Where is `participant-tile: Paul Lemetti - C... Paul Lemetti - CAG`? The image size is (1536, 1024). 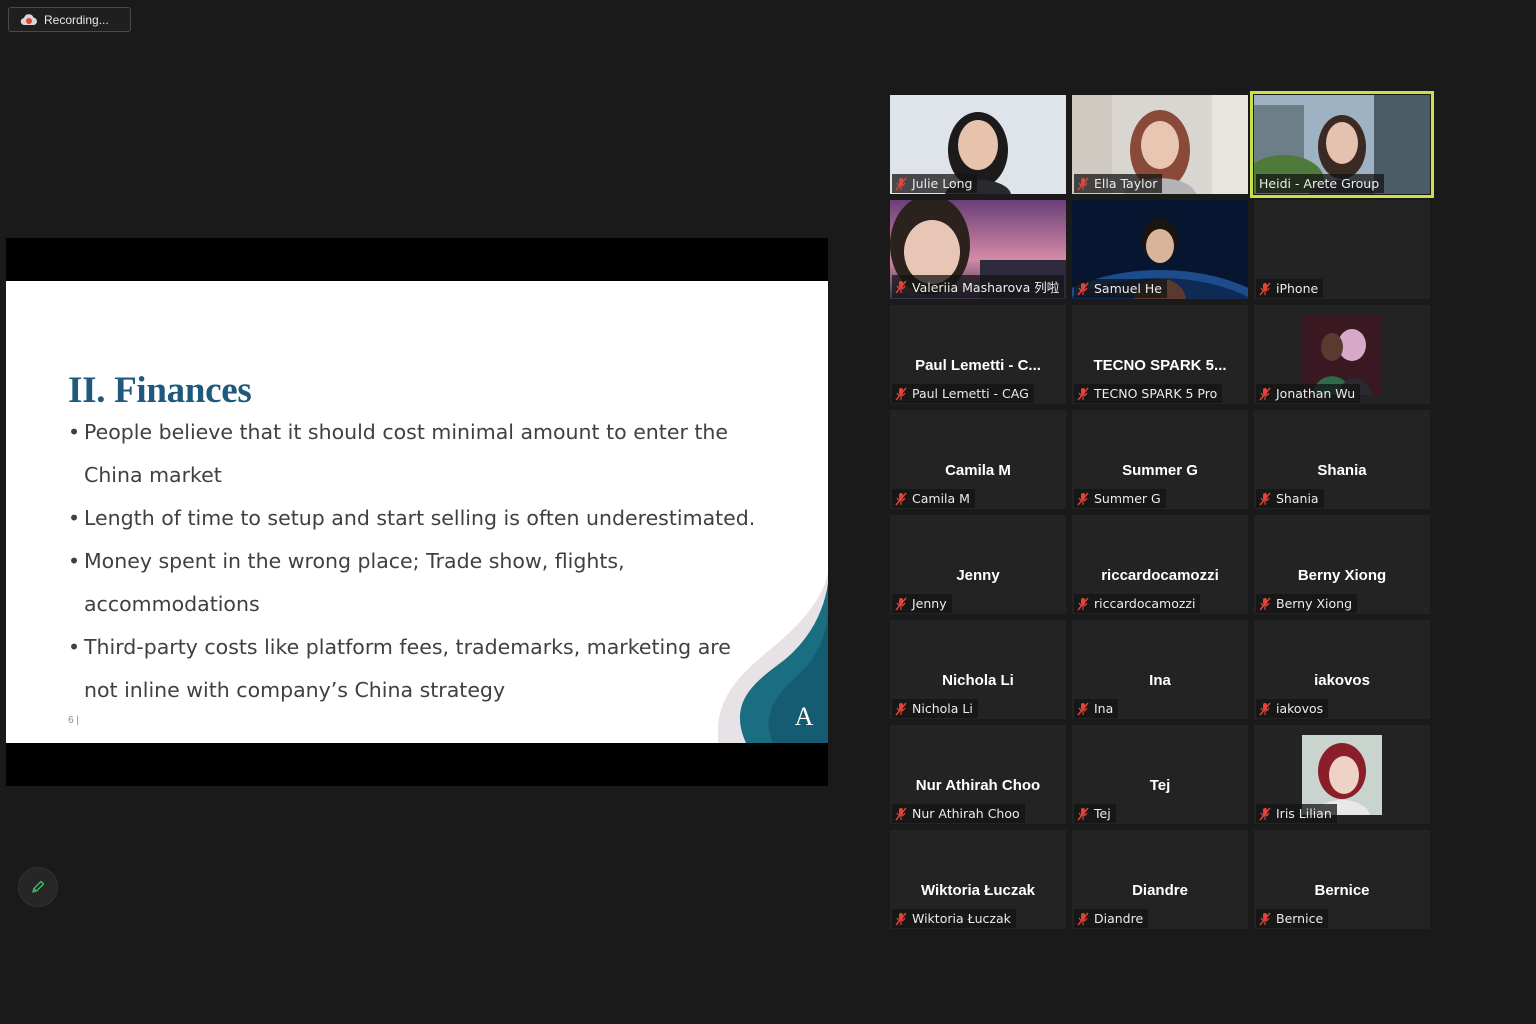 participant-tile: Paul Lemetti - C... Paul Lemetti - CAG is located at coordinates (978, 354).